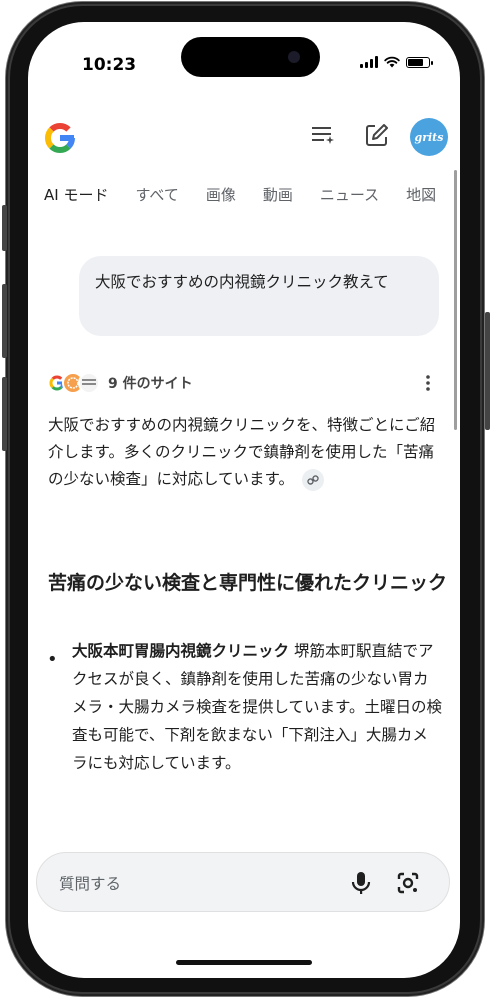 This screenshot has height=1000, width=492. I want to click on tab-ai-mode: AI モード, so click(76, 194).